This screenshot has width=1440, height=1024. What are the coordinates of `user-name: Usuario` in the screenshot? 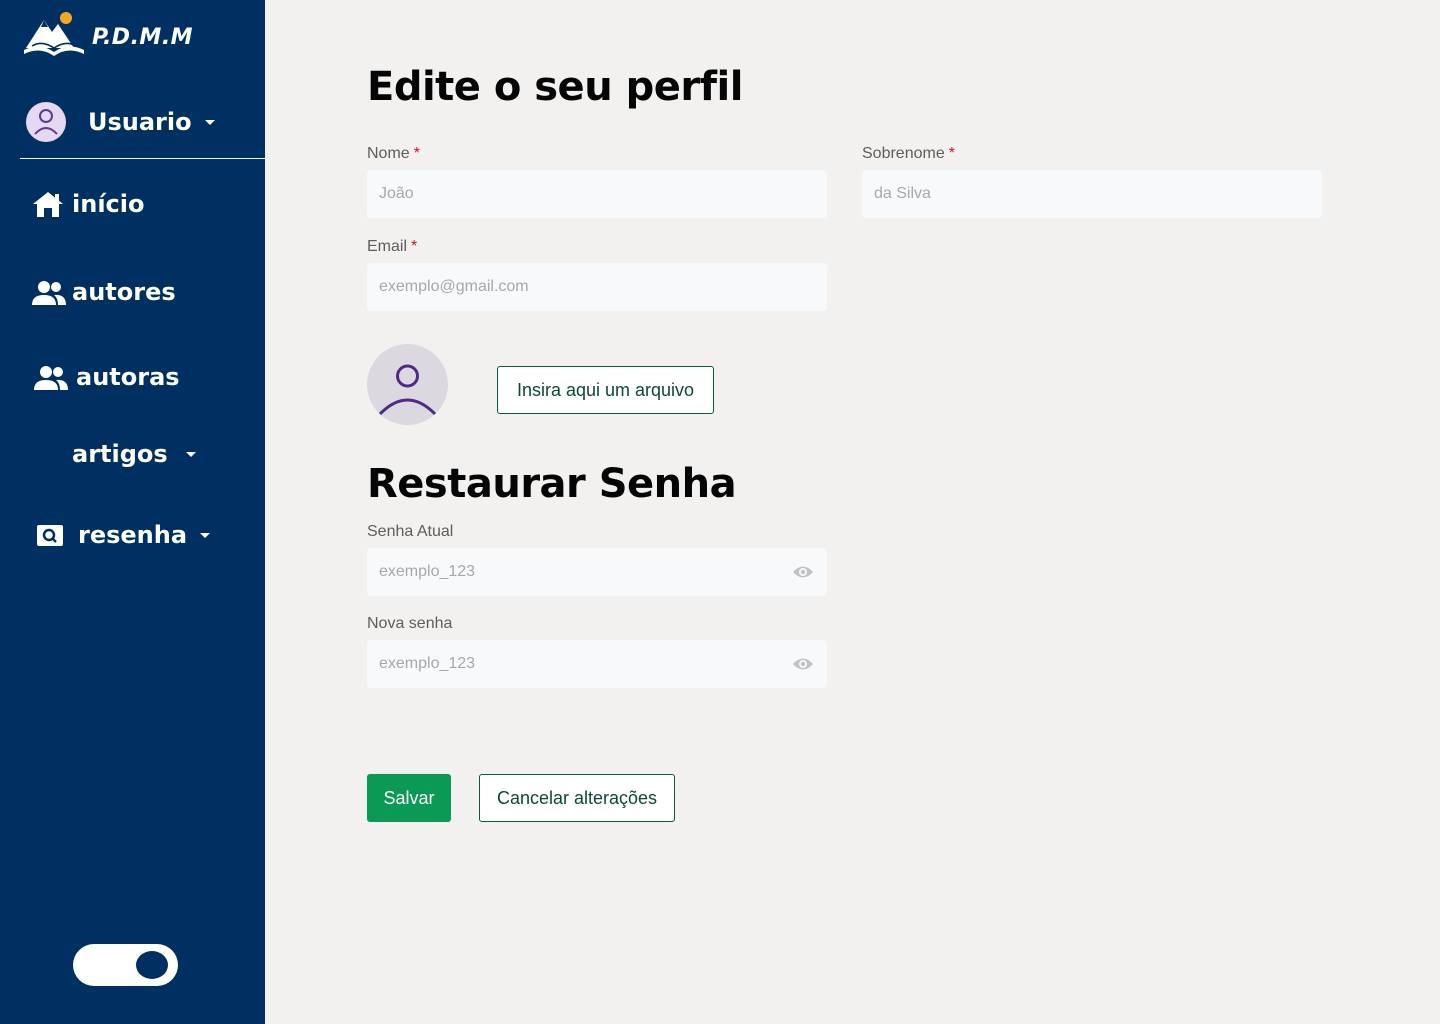 It's located at (140, 122).